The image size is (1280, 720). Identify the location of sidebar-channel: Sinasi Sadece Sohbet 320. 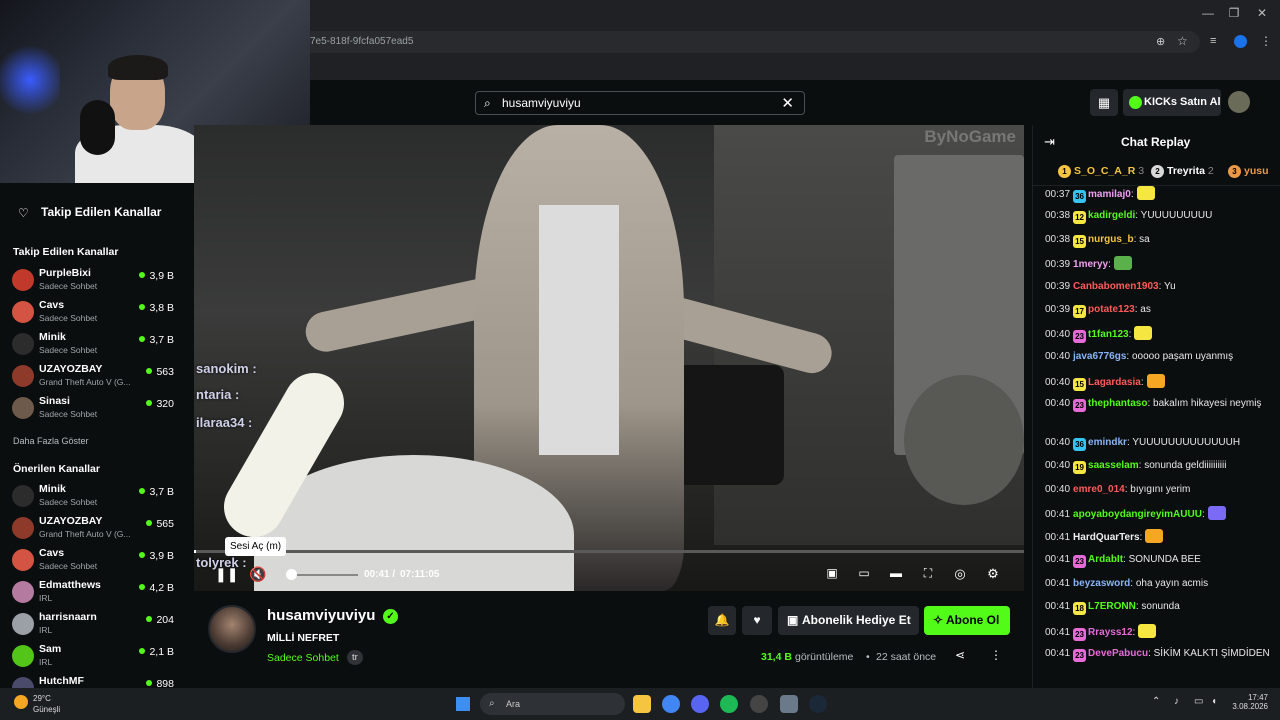
(97, 409).